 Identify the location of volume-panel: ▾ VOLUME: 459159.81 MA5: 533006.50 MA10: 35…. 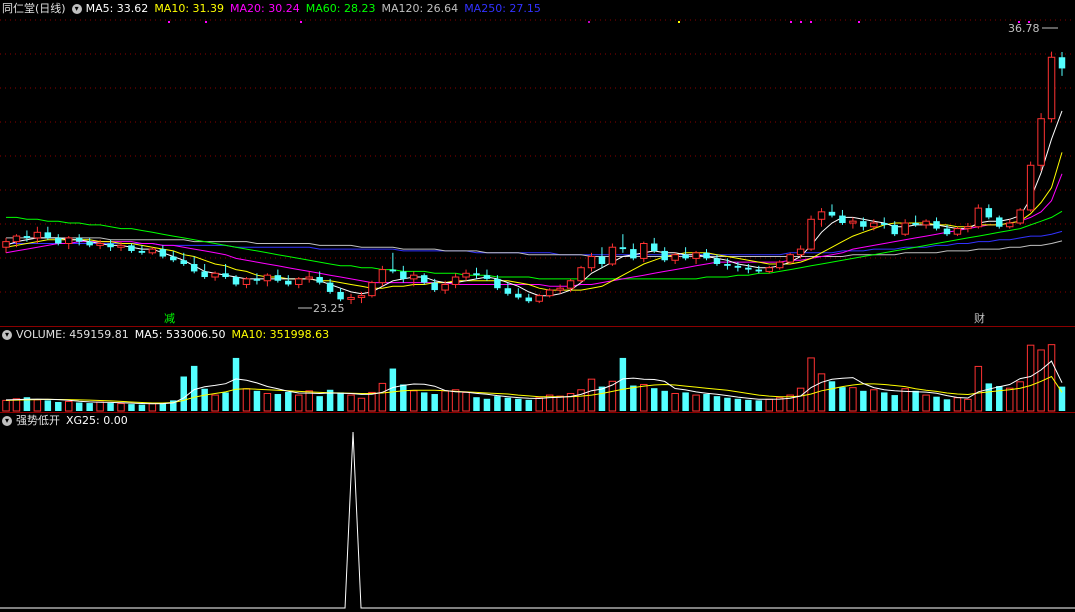
(537, 369).